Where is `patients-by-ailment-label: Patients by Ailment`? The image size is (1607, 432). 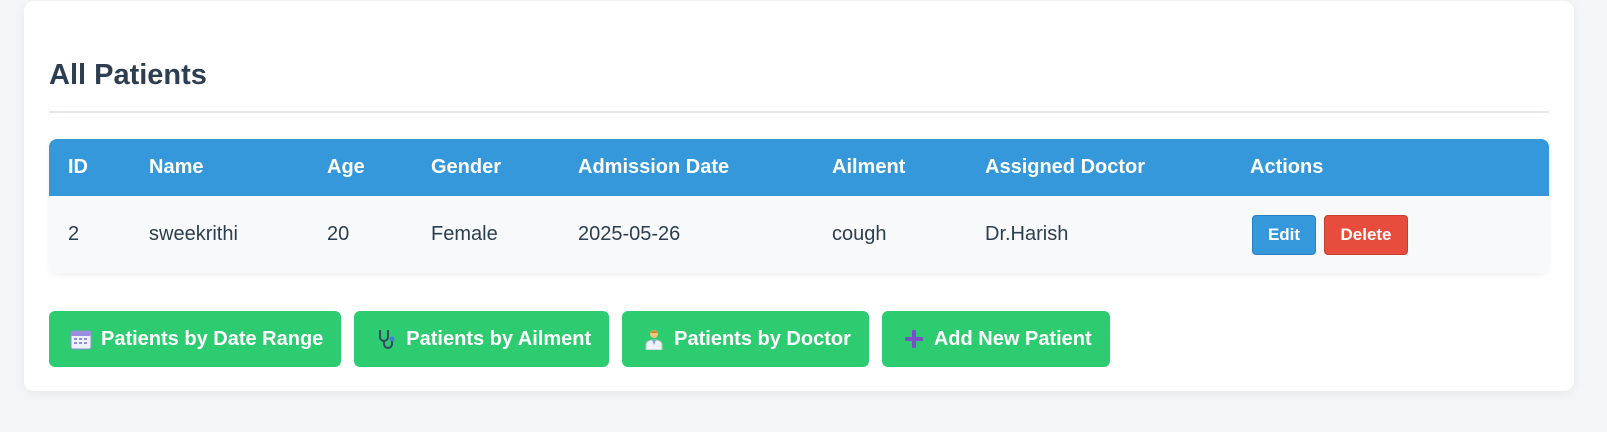
patients-by-ailment-label: Patients by Ailment is located at coordinates (499, 338).